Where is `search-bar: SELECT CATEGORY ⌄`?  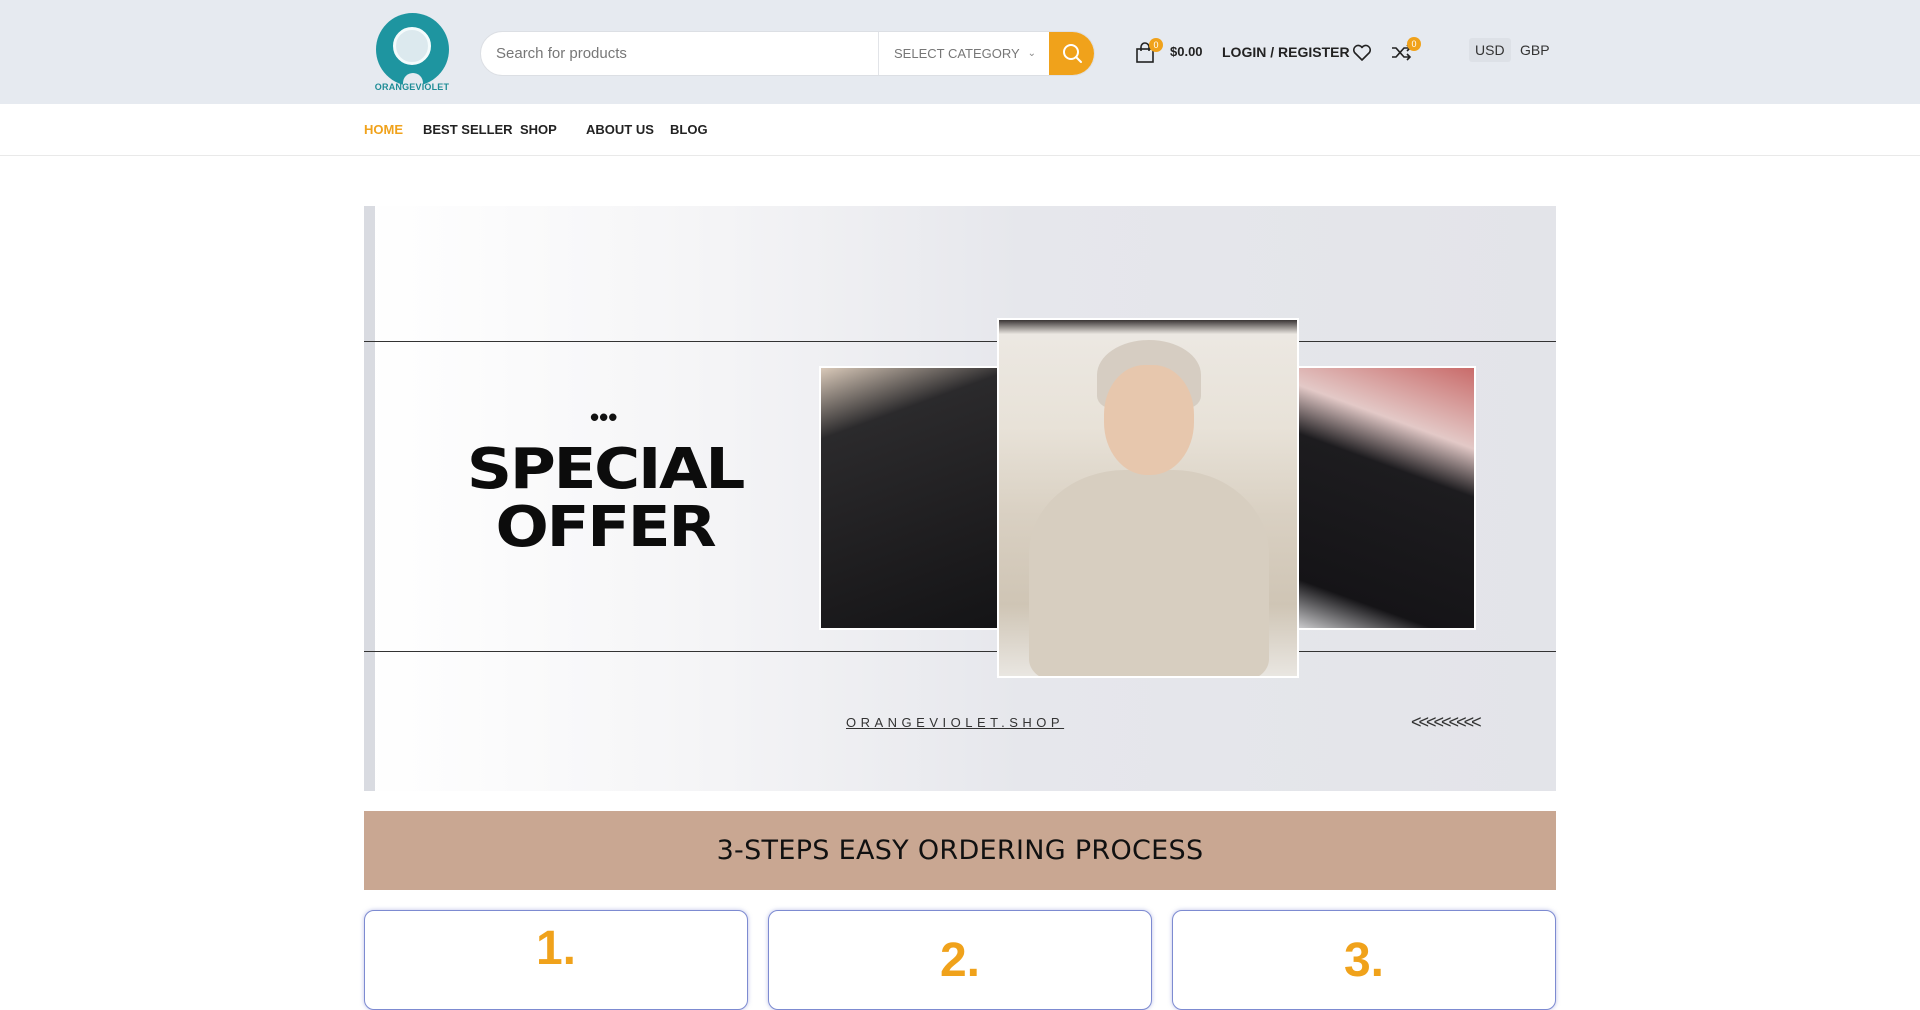
search-bar: SELECT CATEGORY ⌄ is located at coordinates (787, 53).